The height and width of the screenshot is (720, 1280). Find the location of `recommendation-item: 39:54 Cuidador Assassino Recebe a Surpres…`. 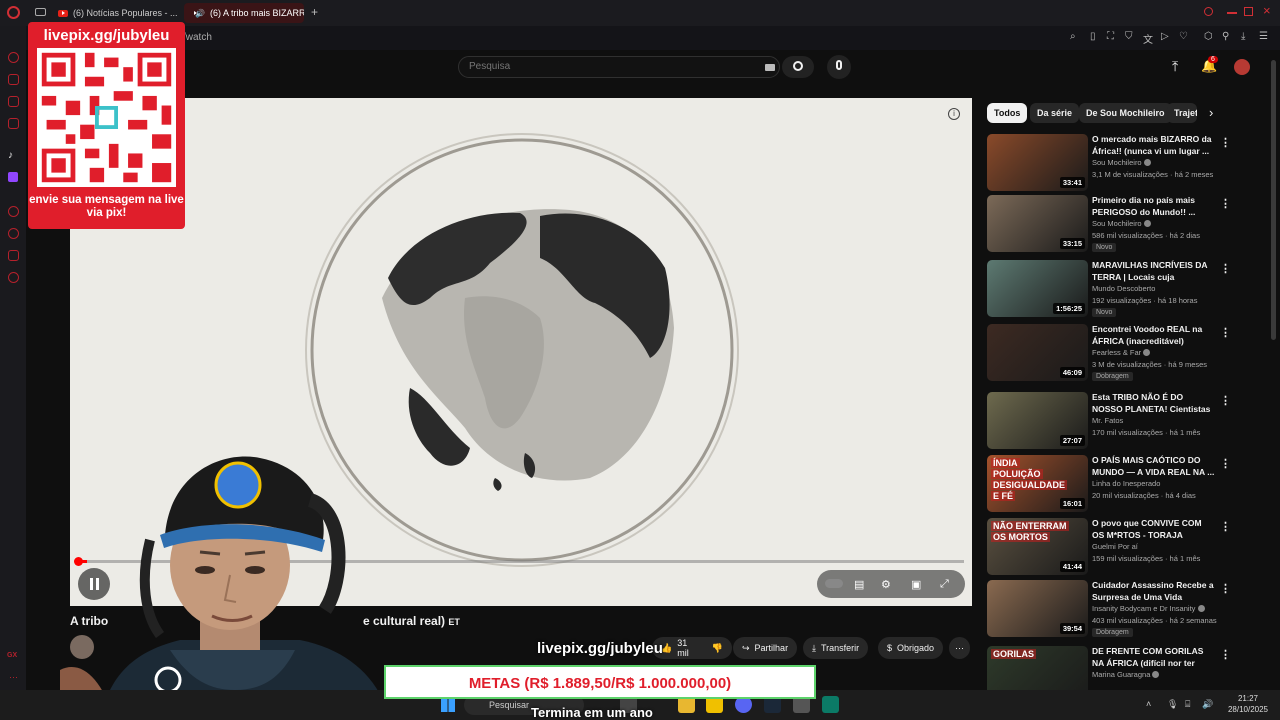

recommendation-item: 39:54 Cuidador Assassino Recebe a Surpres… is located at coordinates (1112, 610).